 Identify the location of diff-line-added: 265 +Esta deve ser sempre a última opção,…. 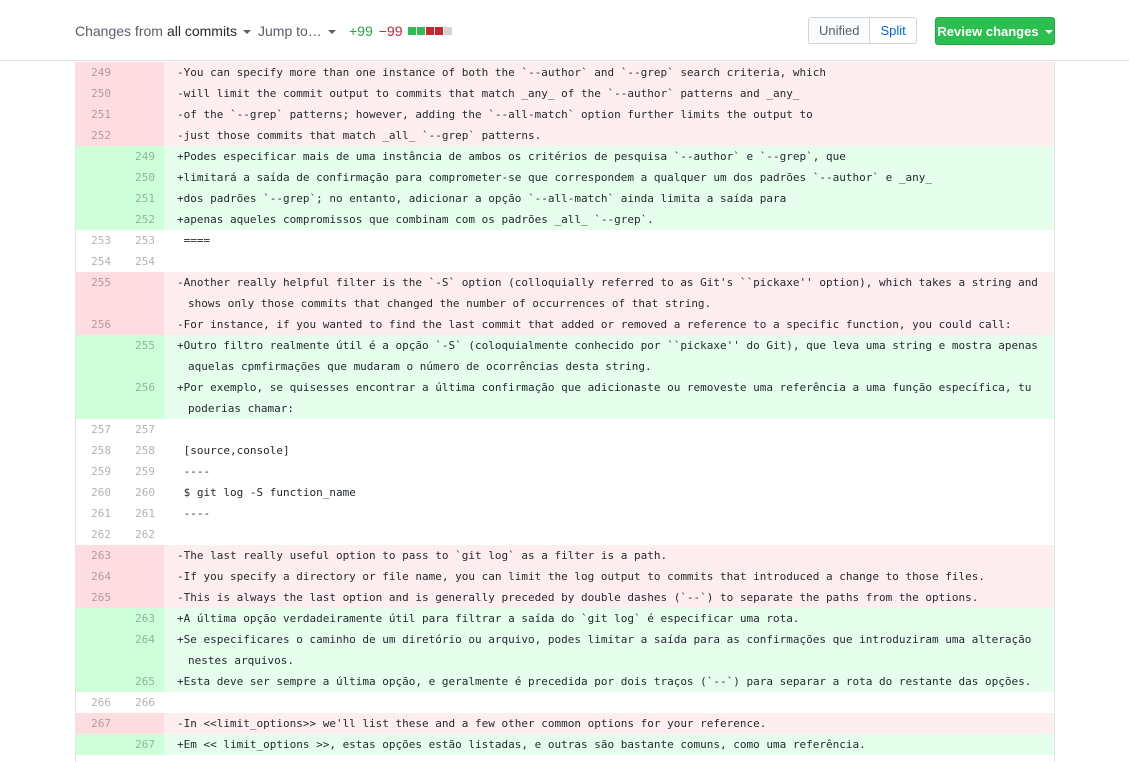
(565, 681).